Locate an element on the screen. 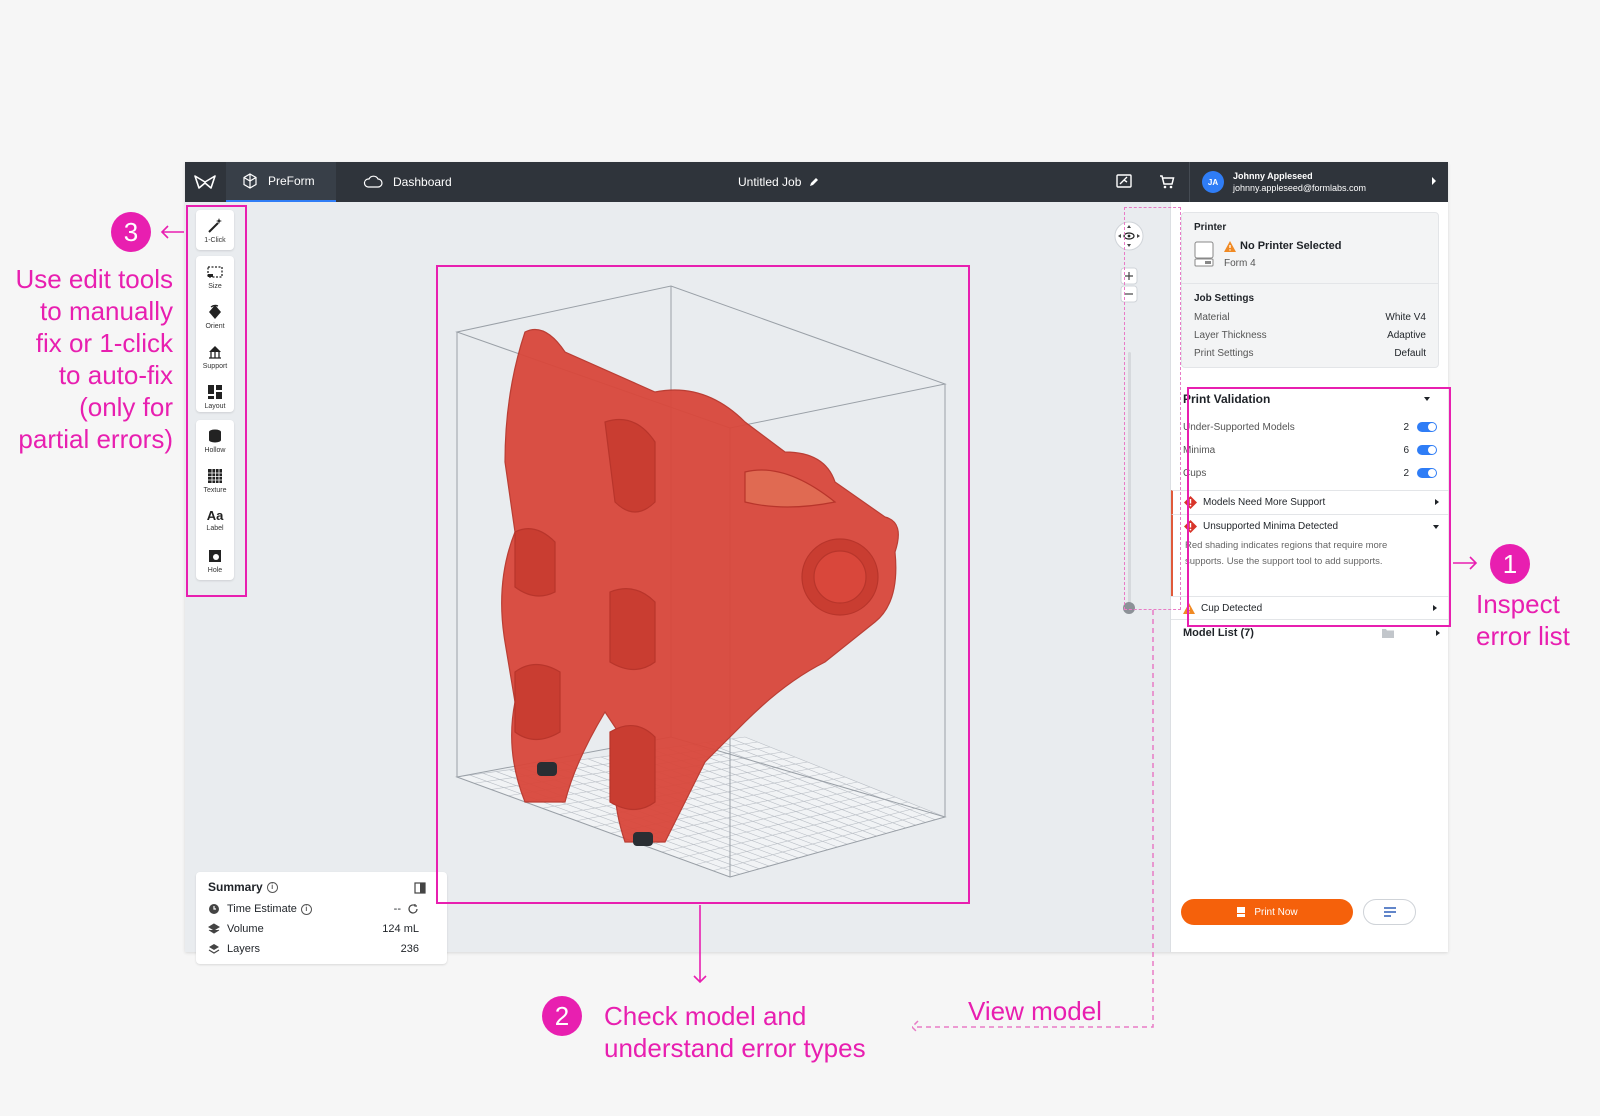  setting-material: Material White V4 is located at coordinates (1310, 317).